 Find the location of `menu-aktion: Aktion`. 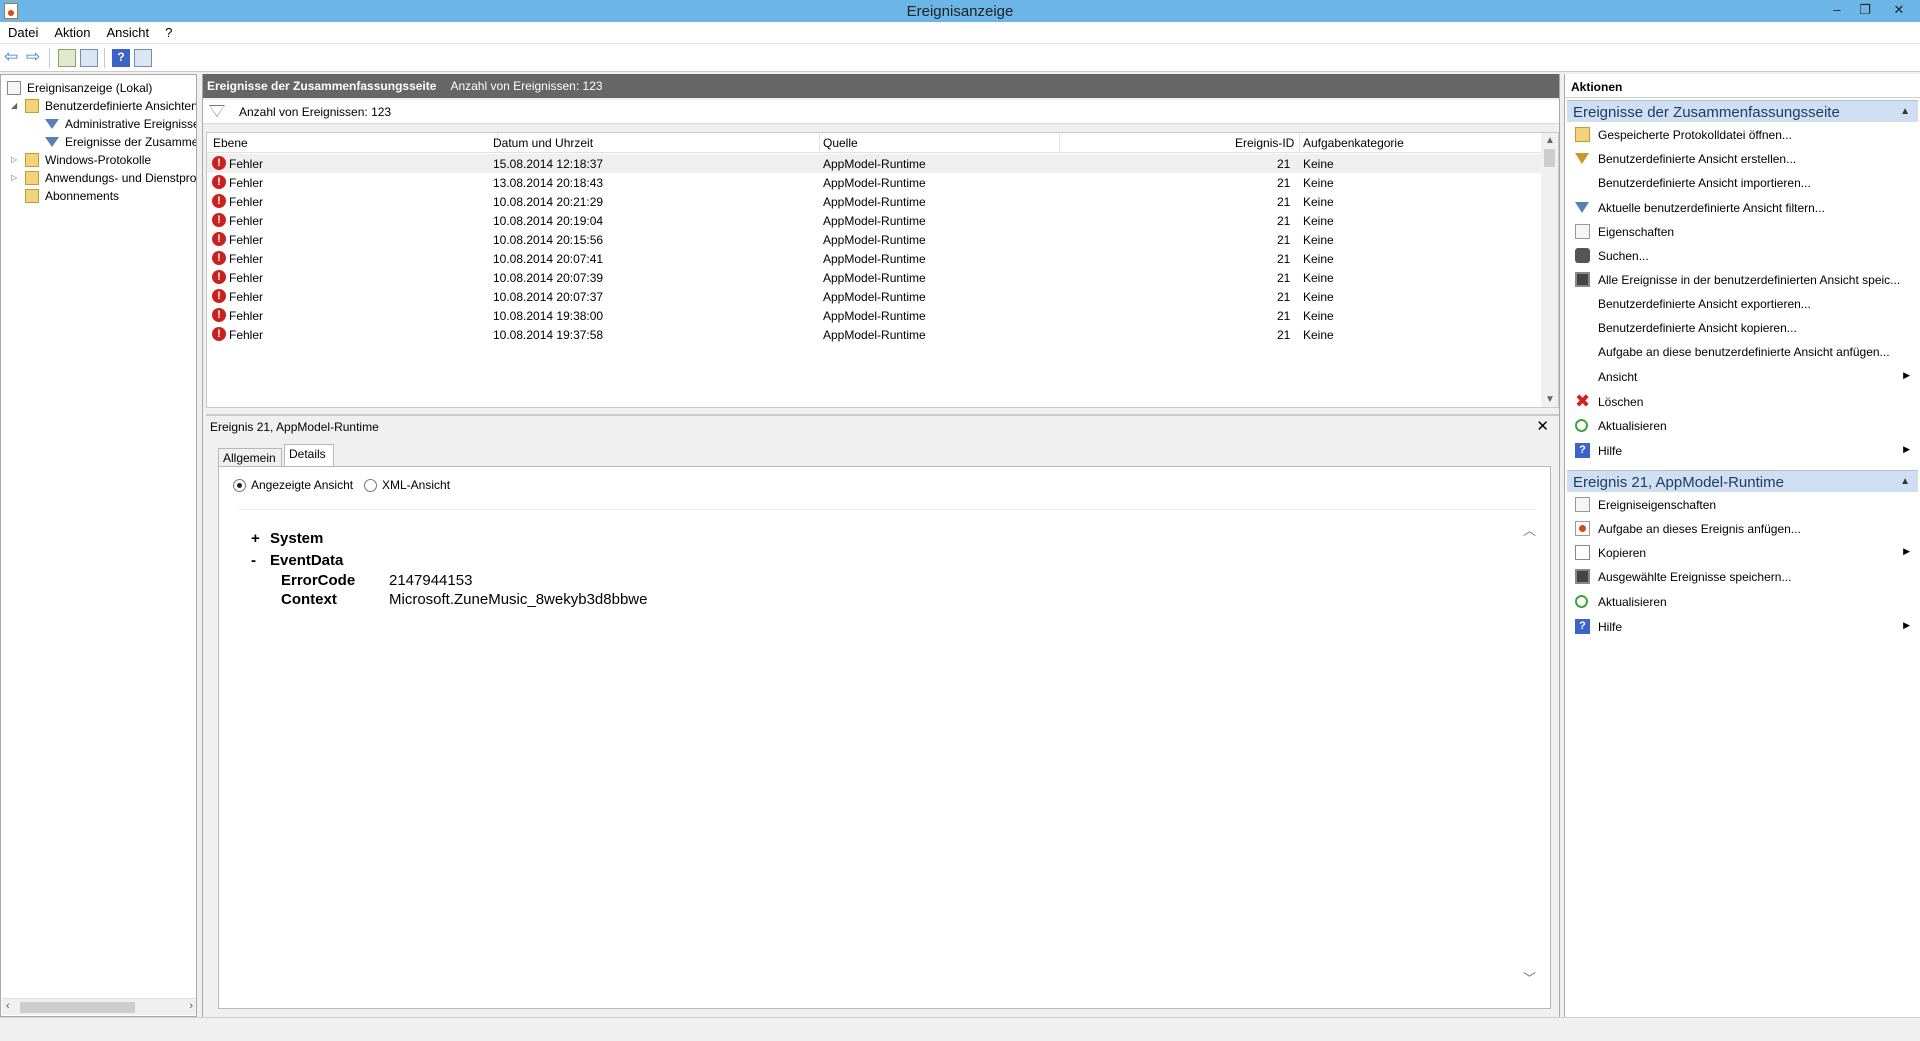

menu-aktion: Aktion is located at coordinates (72, 33).